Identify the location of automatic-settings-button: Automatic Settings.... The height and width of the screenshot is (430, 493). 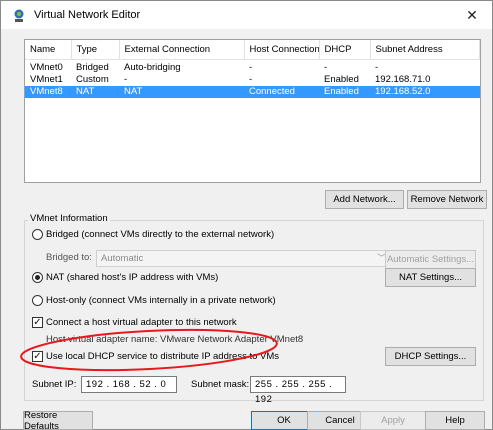
(430, 259).